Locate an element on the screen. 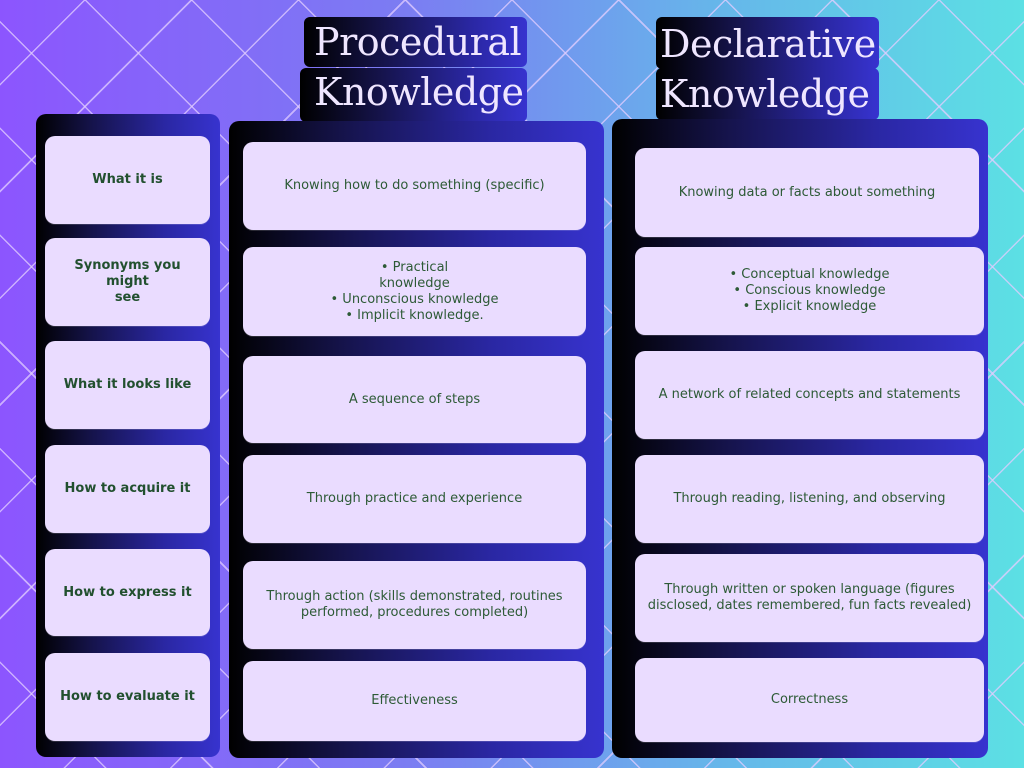  declarative-title-line1: Declarative is located at coordinates (768, 44).